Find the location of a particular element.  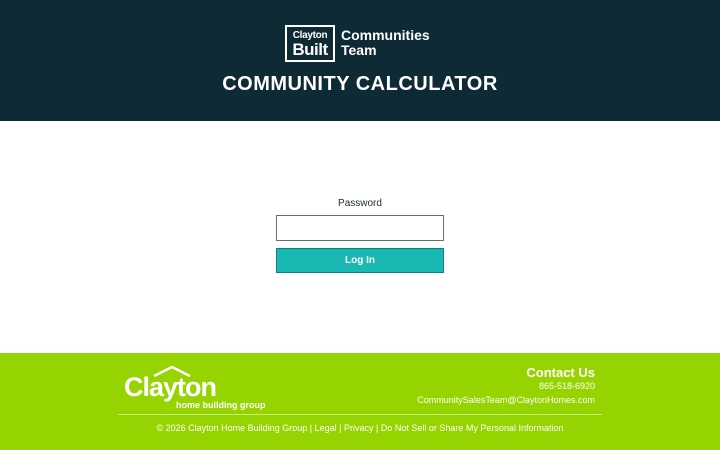

logo-bottom-text: Built is located at coordinates (310, 49).